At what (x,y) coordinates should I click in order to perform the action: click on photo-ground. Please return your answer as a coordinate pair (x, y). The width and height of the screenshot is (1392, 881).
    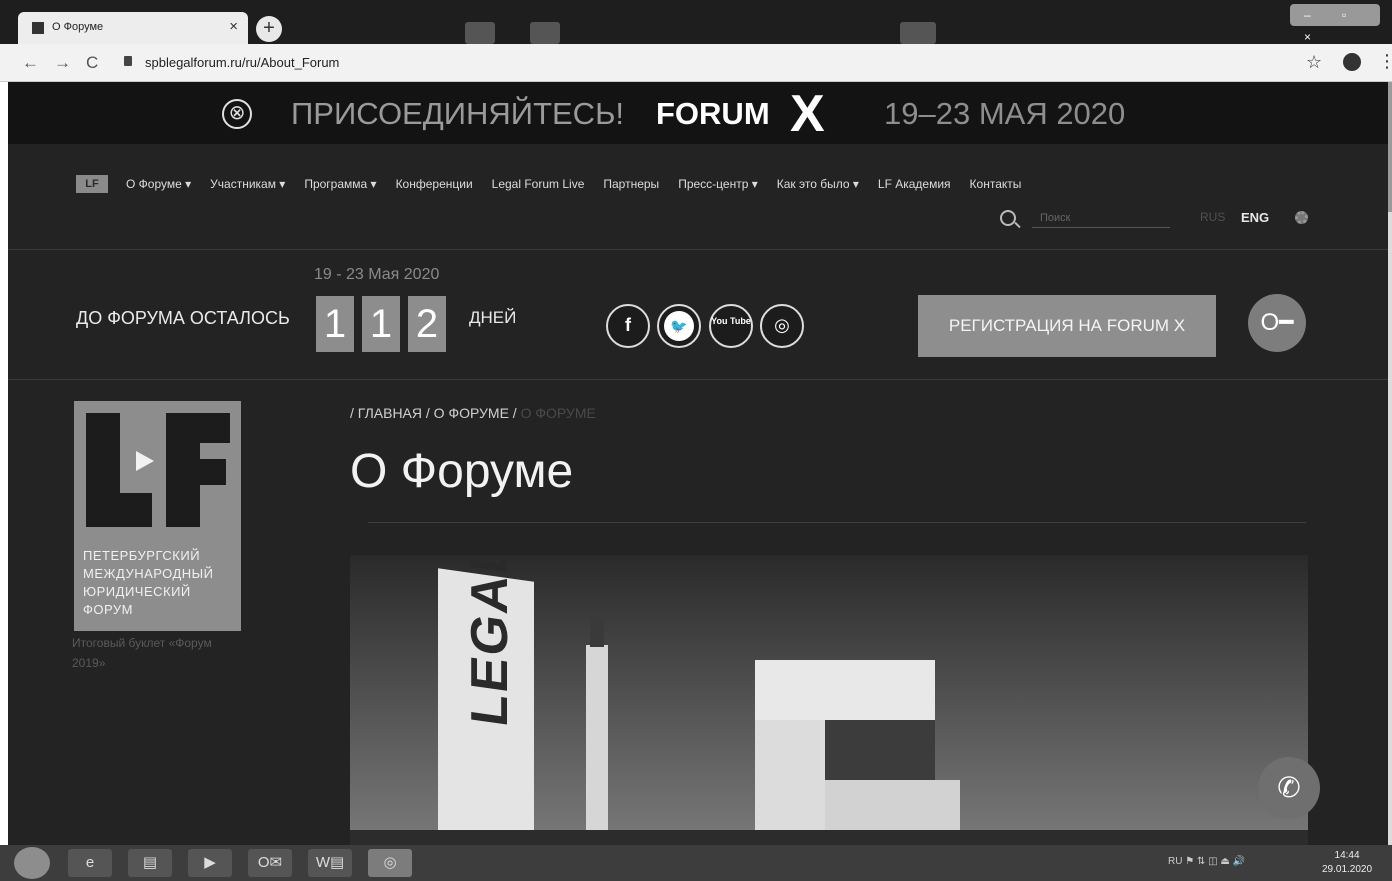
    Looking at the image, I should click on (829, 837).